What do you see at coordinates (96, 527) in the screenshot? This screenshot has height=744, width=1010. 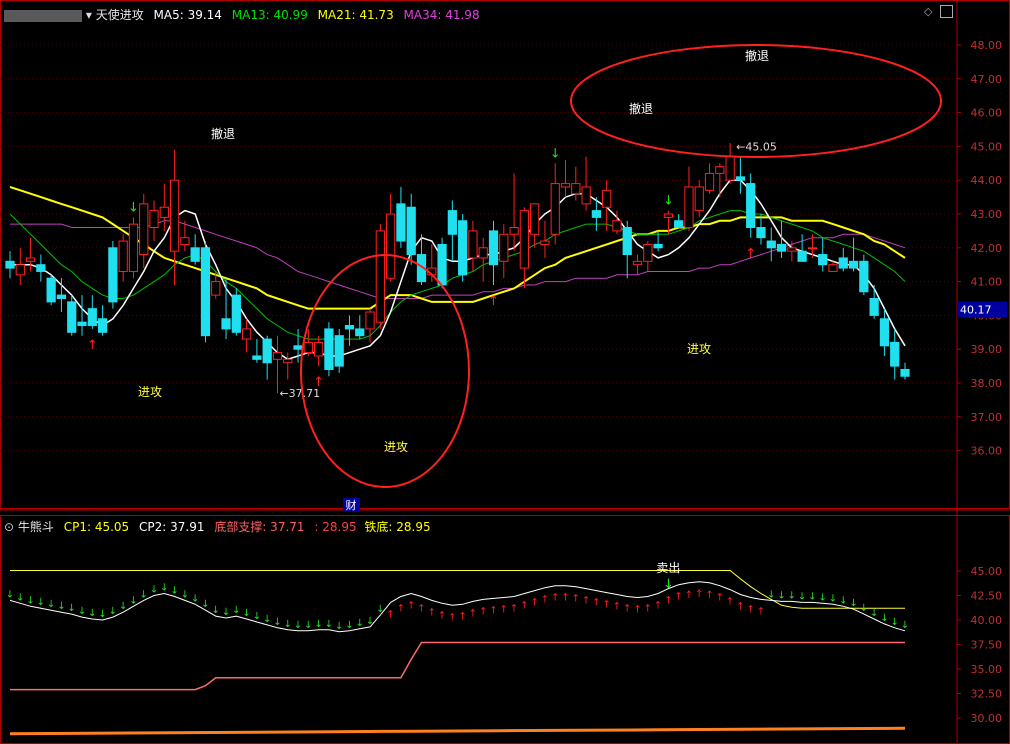 I see `cp1-label: CP1: 45.05` at bounding box center [96, 527].